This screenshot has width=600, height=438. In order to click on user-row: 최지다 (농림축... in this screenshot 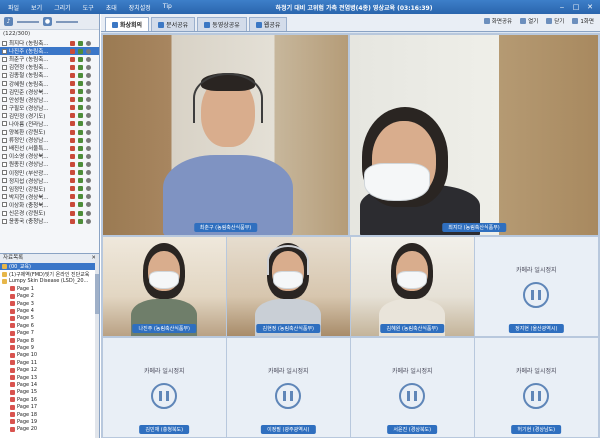, I will do `click(49, 43)`.